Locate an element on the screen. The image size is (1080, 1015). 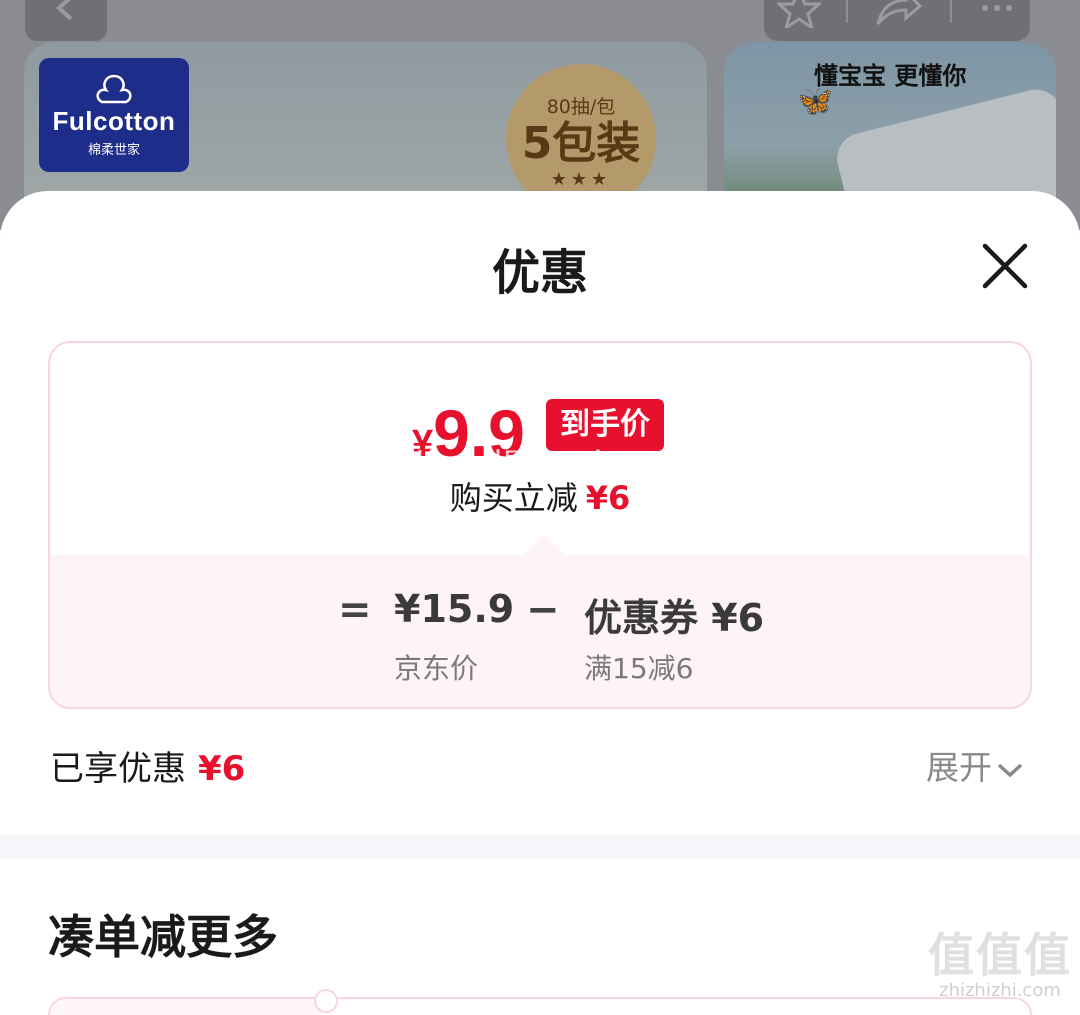
coupon-perforation is located at coordinates (326, 1001).